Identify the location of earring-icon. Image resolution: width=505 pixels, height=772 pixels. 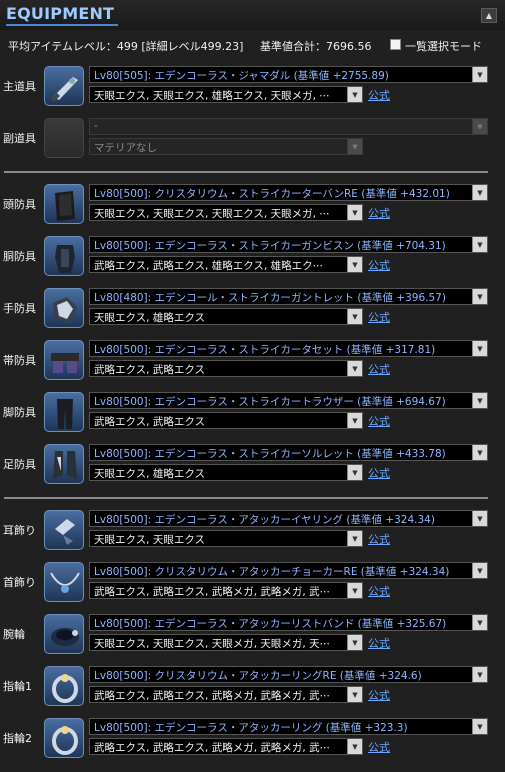
(64, 530).